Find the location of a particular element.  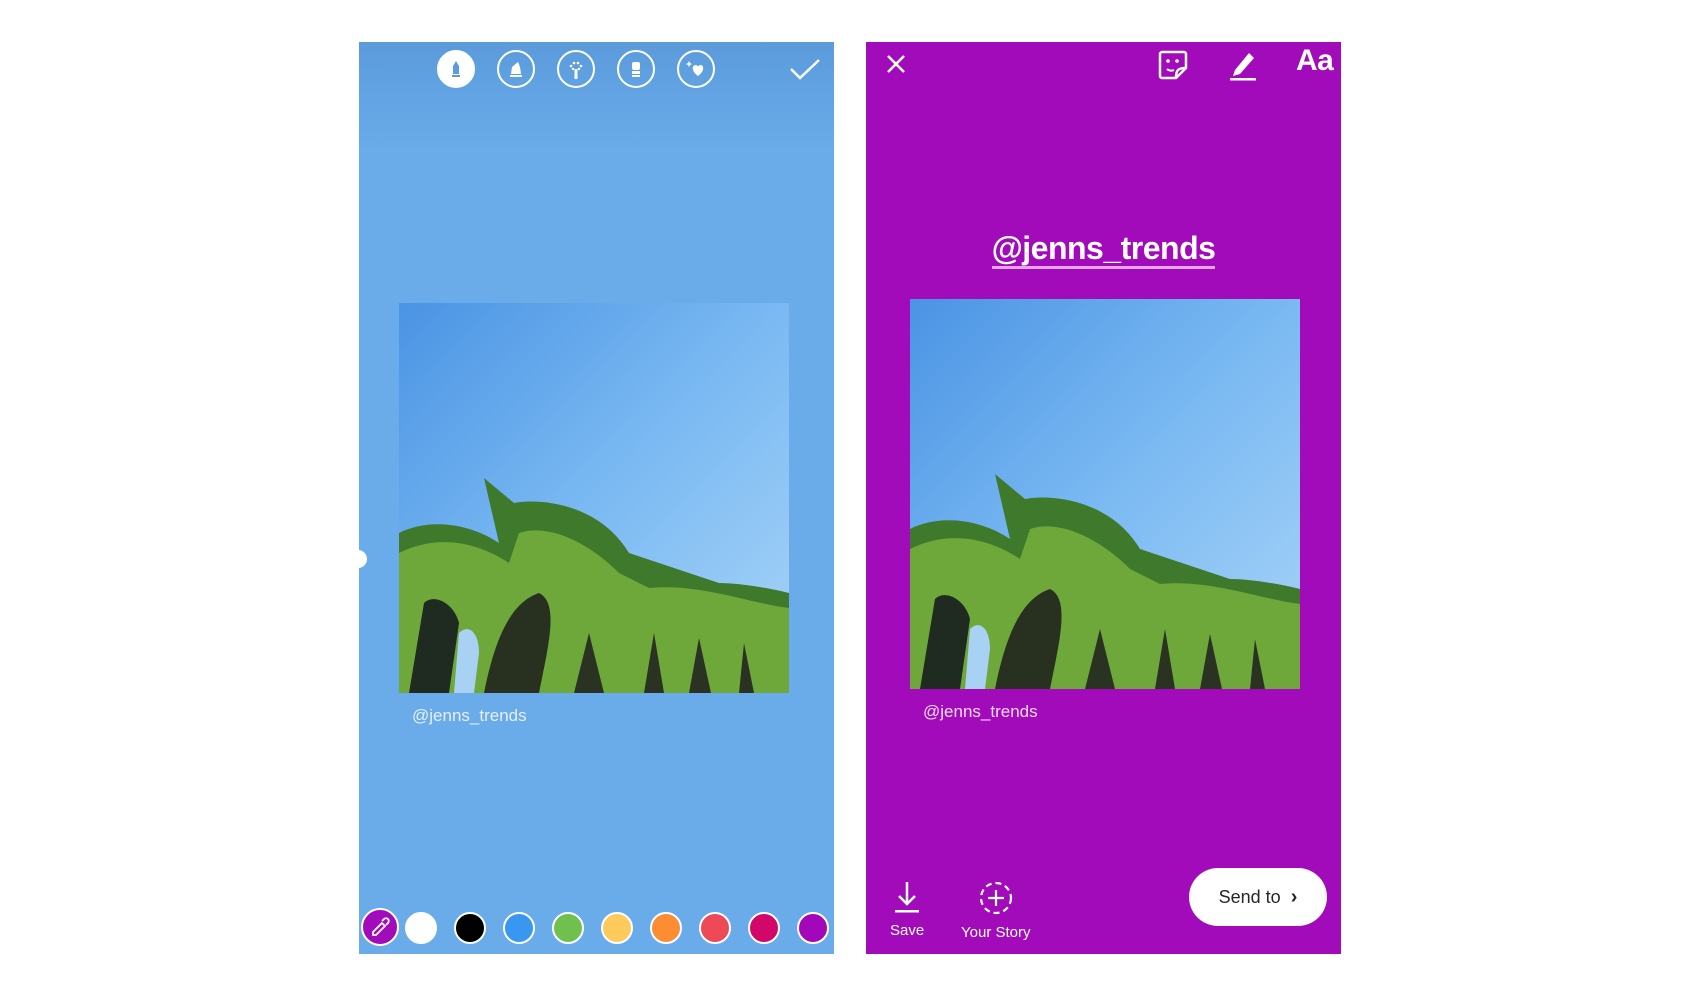

pen-tool-button is located at coordinates (456, 69).